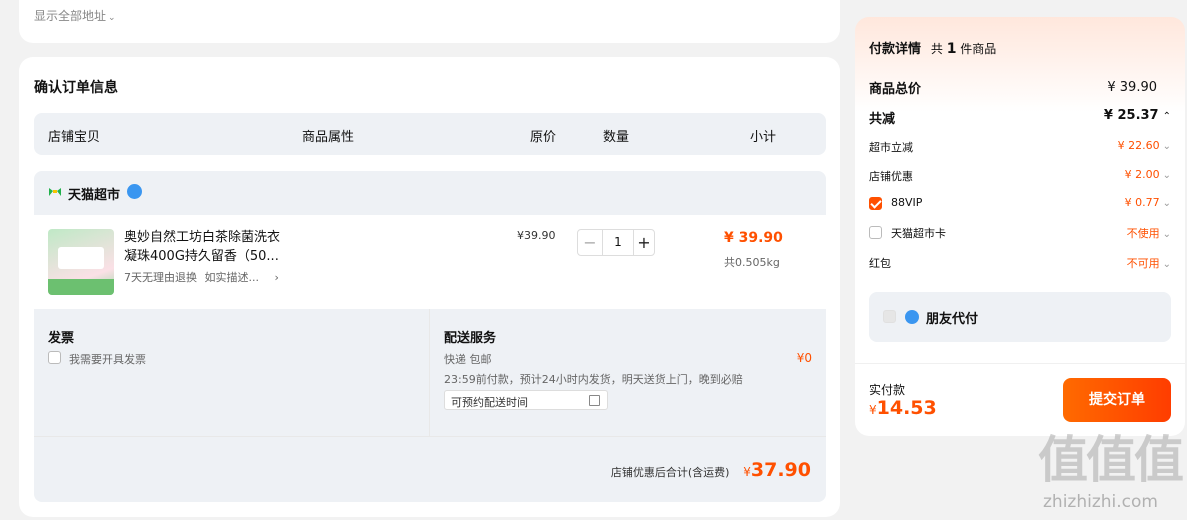  Describe the element at coordinates (1020, 147) in the screenshot. I see `discount-row-supermarket: 超市立减 ¥ 22.60 ⌄` at that location.